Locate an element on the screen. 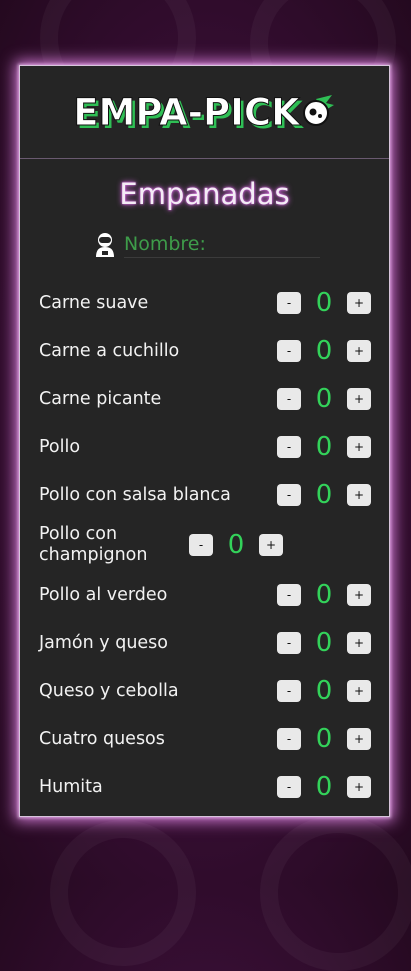 The image size is (411, 971). list-item: Queso y cebolla - 0 + is located at coordinates (204, 691).